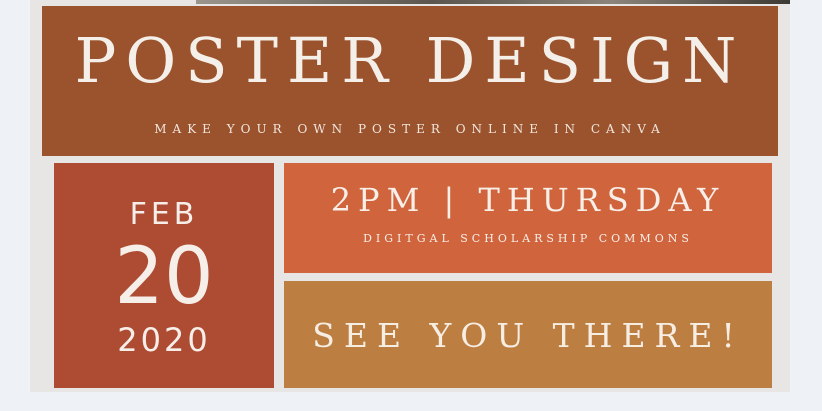  I want to click on date-block: FEB 20 2020, so click(164, 275).